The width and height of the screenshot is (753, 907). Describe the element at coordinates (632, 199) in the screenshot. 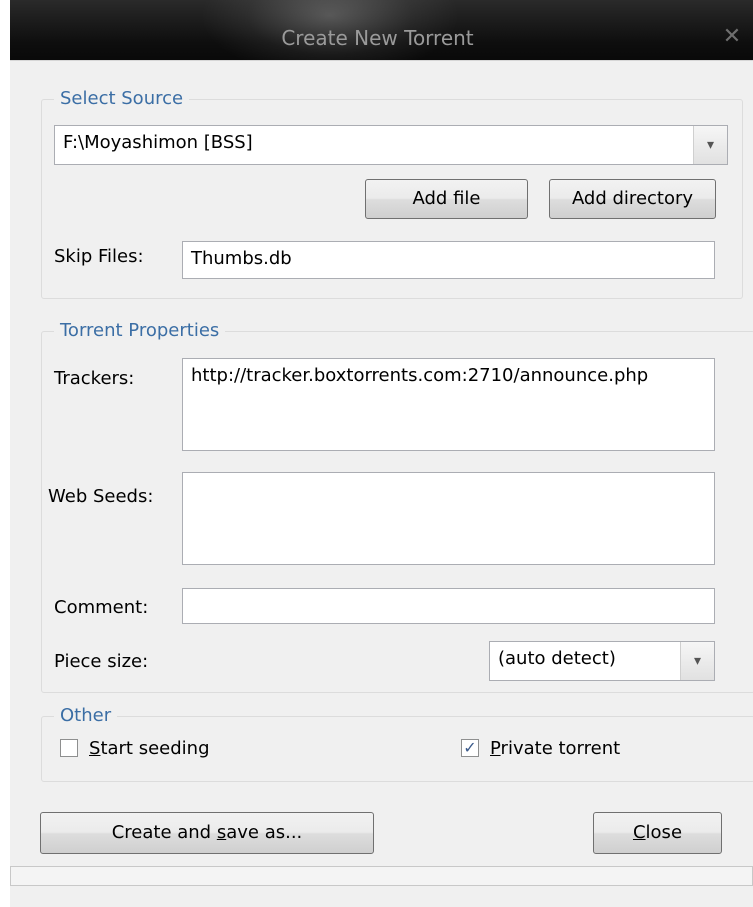

I see `add-directory-button: Add directory` at that location.